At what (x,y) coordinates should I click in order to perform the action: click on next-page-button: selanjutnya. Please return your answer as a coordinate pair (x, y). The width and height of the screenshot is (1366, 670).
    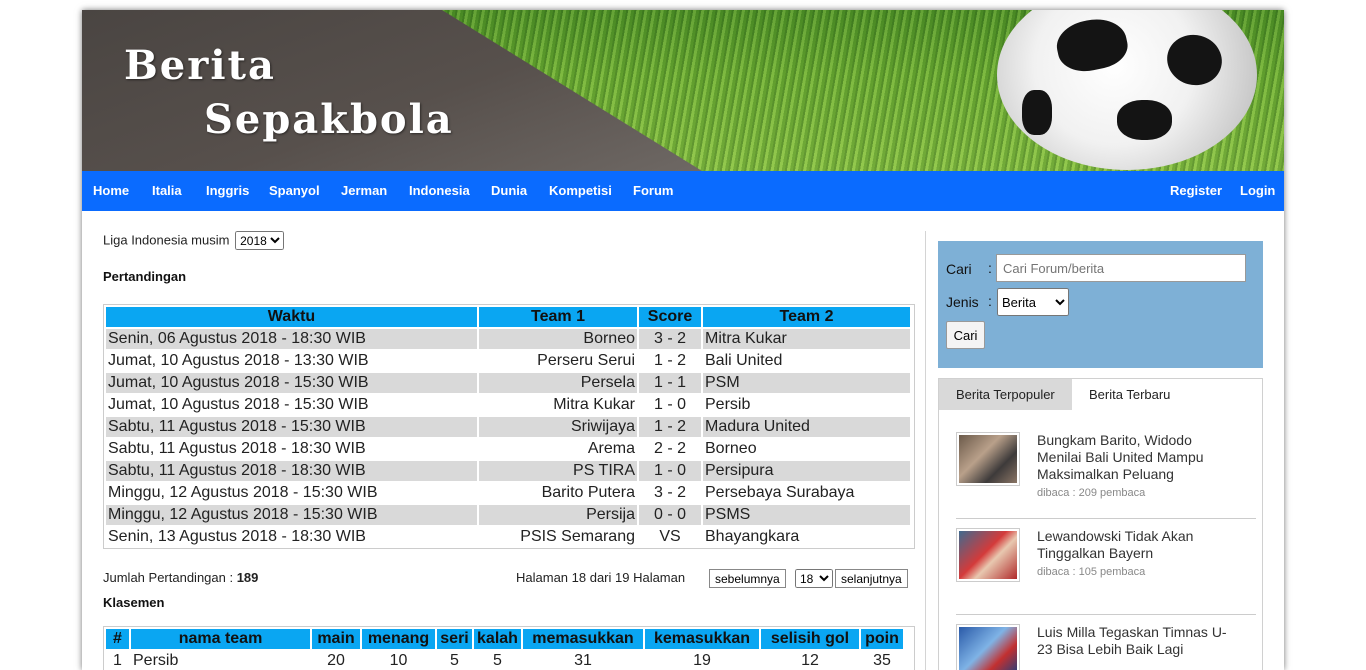
    Looking at the image, I should click on (871, 578).